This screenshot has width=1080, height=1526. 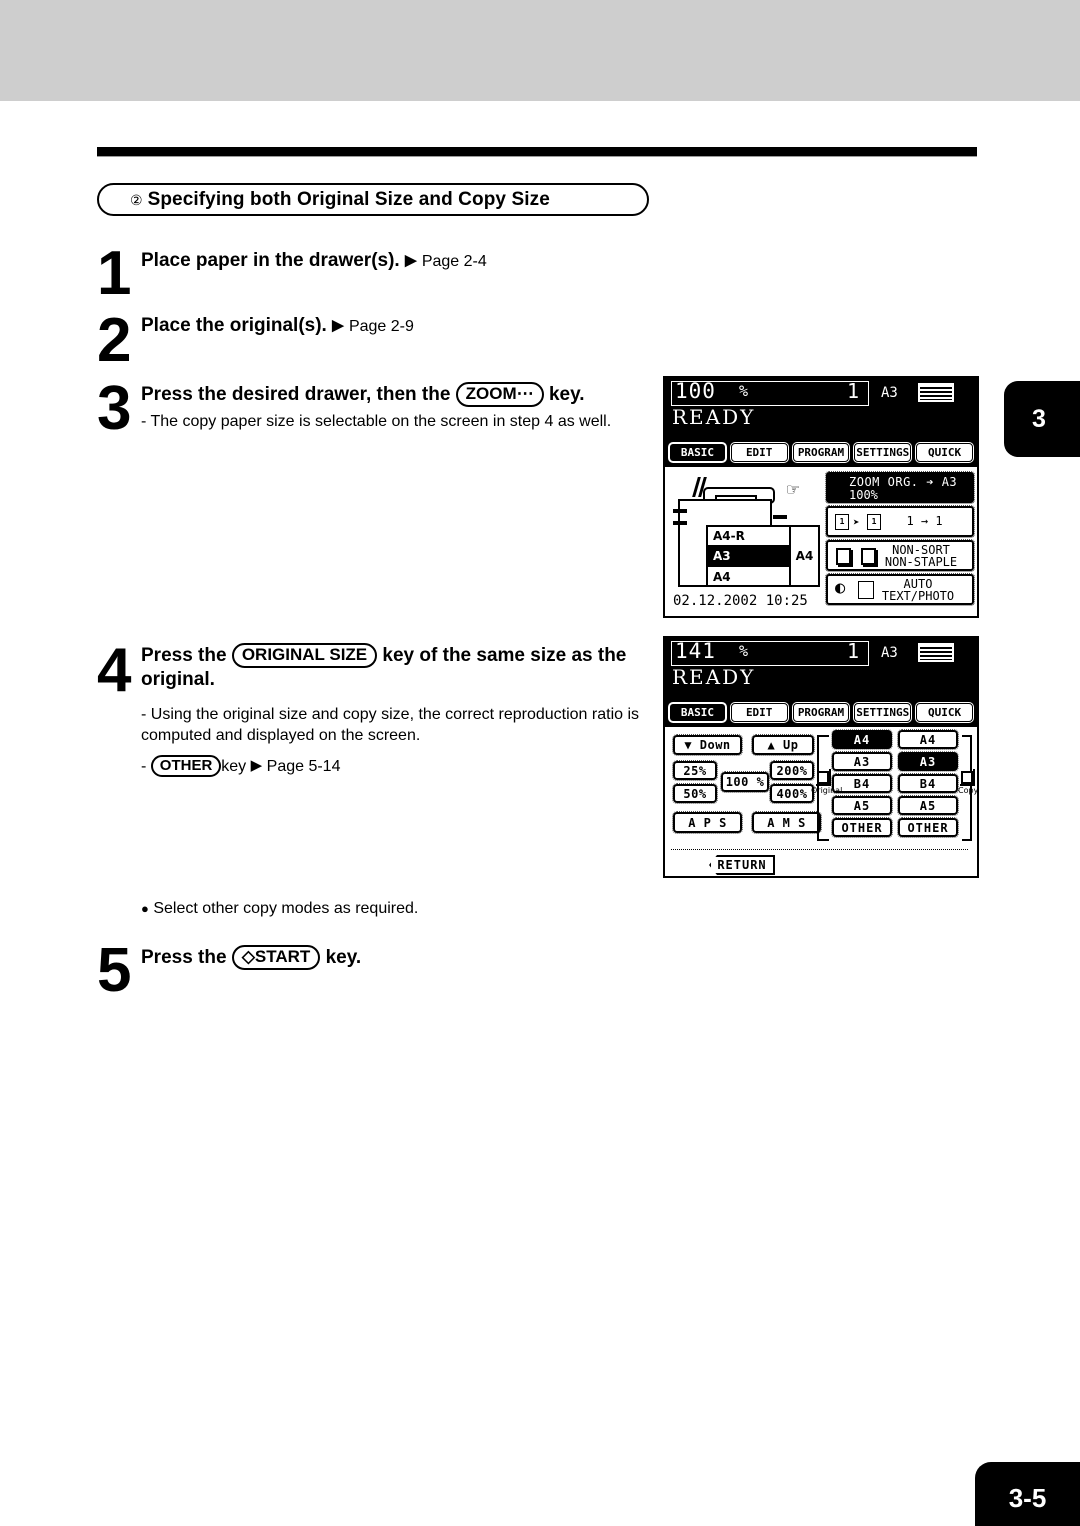 What do you see at coordinates (279, 909) in the screenshot?
I see `bullet-note: ● Select other copy modes as required.` at bounding box center [279, 909].